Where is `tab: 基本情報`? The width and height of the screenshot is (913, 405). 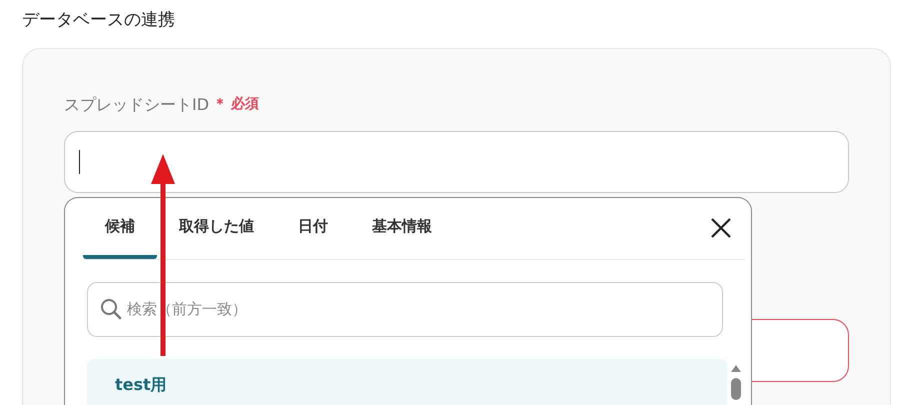 tab: 基本情報 is located at coordinates (402, 228).